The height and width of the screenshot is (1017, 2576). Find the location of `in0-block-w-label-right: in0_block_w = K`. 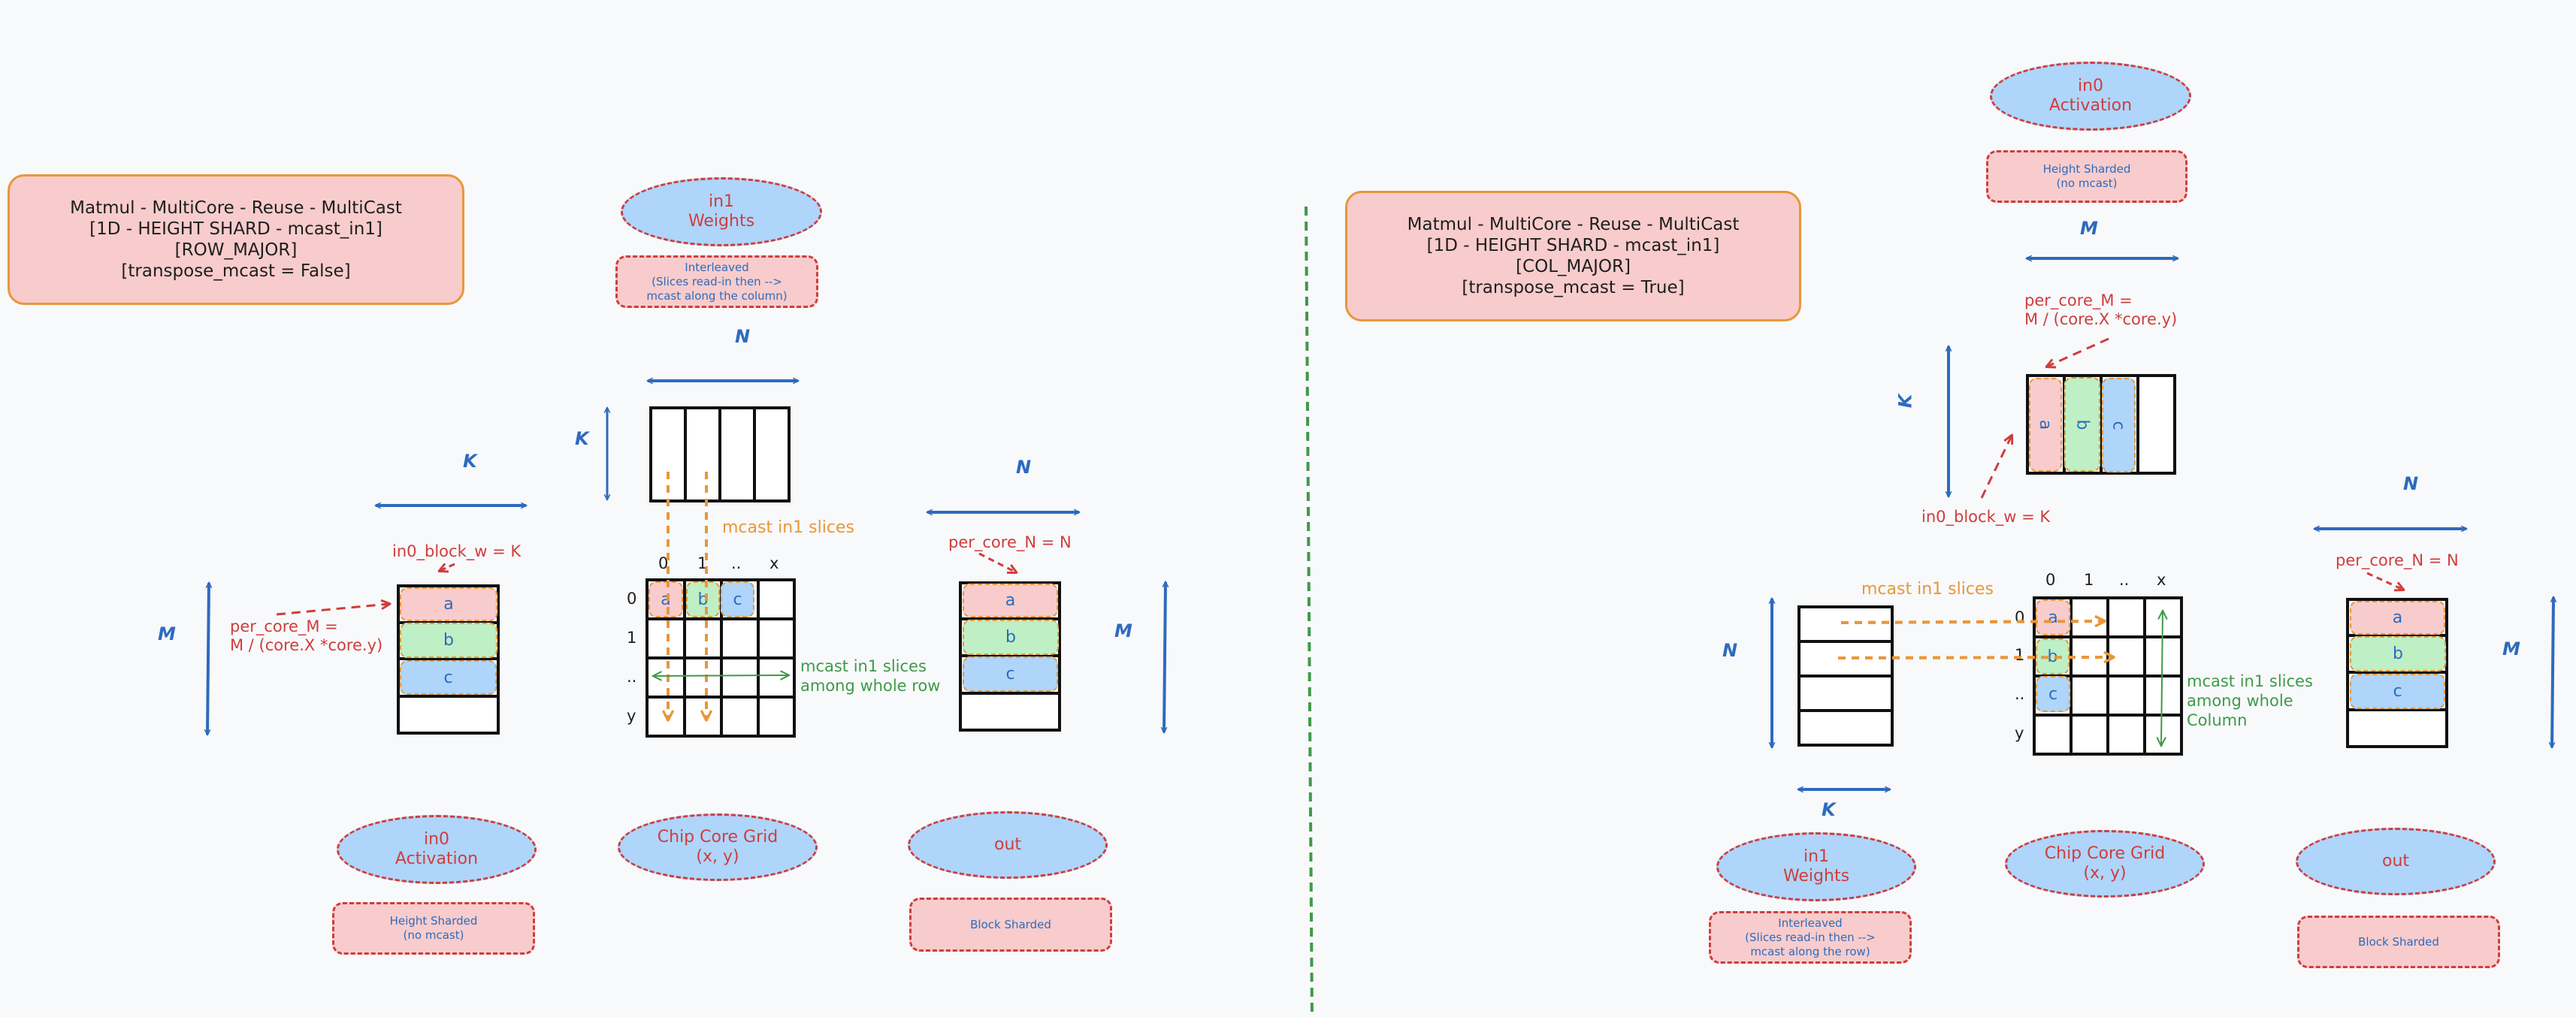

in0-block-w-label-right: in0_block_w = K is located at coordinates (1986, 517).